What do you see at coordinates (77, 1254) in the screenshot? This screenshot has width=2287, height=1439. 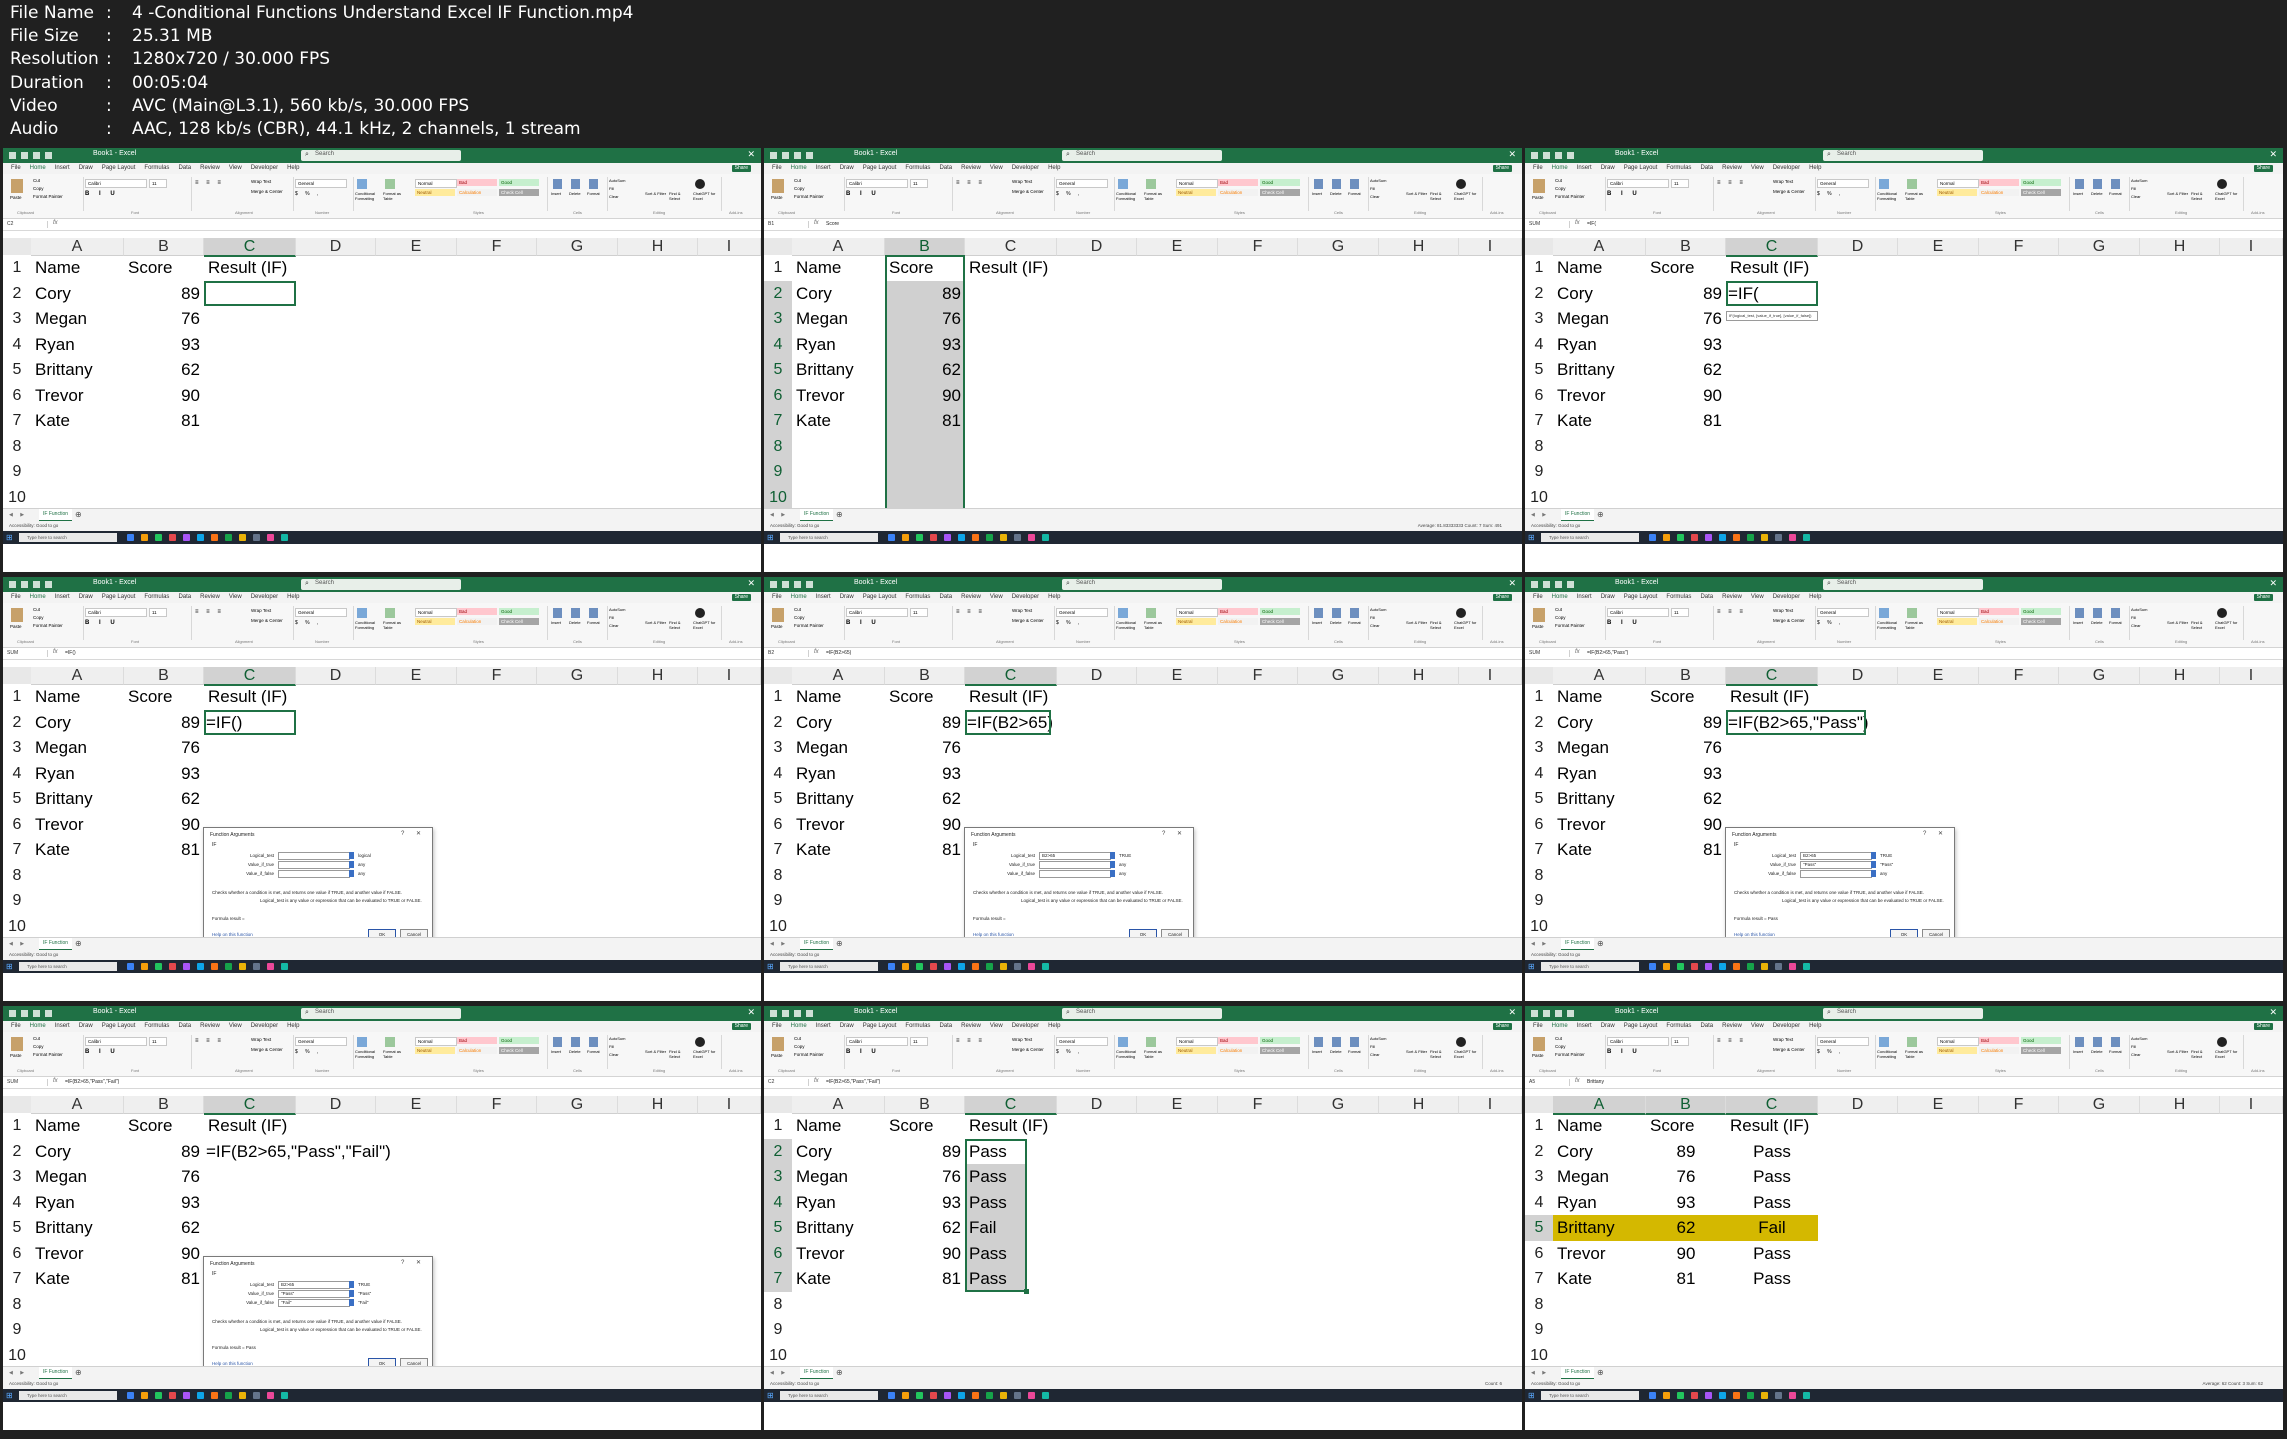 I see `name-cell: Trevor` at bounding box center [77, 1254].